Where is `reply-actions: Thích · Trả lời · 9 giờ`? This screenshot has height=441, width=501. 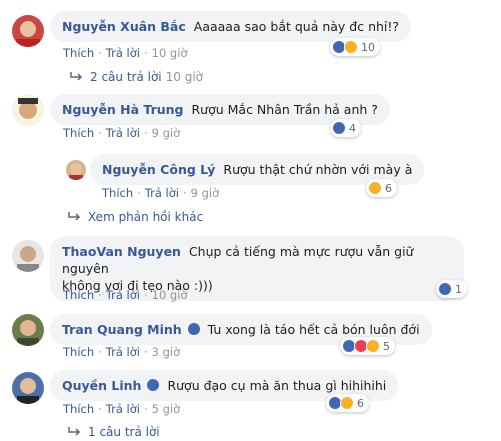
reply-actions: Thích · Trả lời · 9 giờ is located at coordinates (161, 193).